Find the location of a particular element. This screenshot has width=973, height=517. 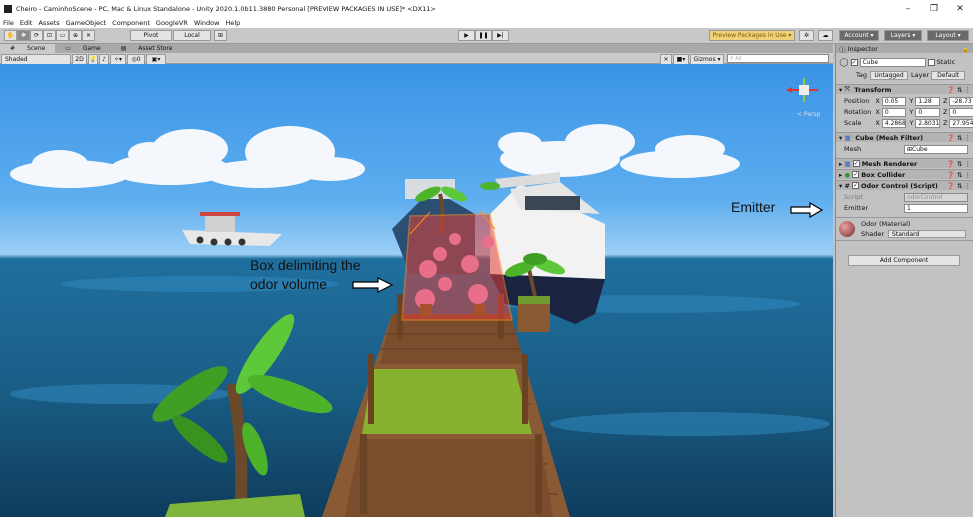

transform-header: ▾ ⤧ Transform ❓ ⇅ ⋮ is located at coordinates (904, 89).